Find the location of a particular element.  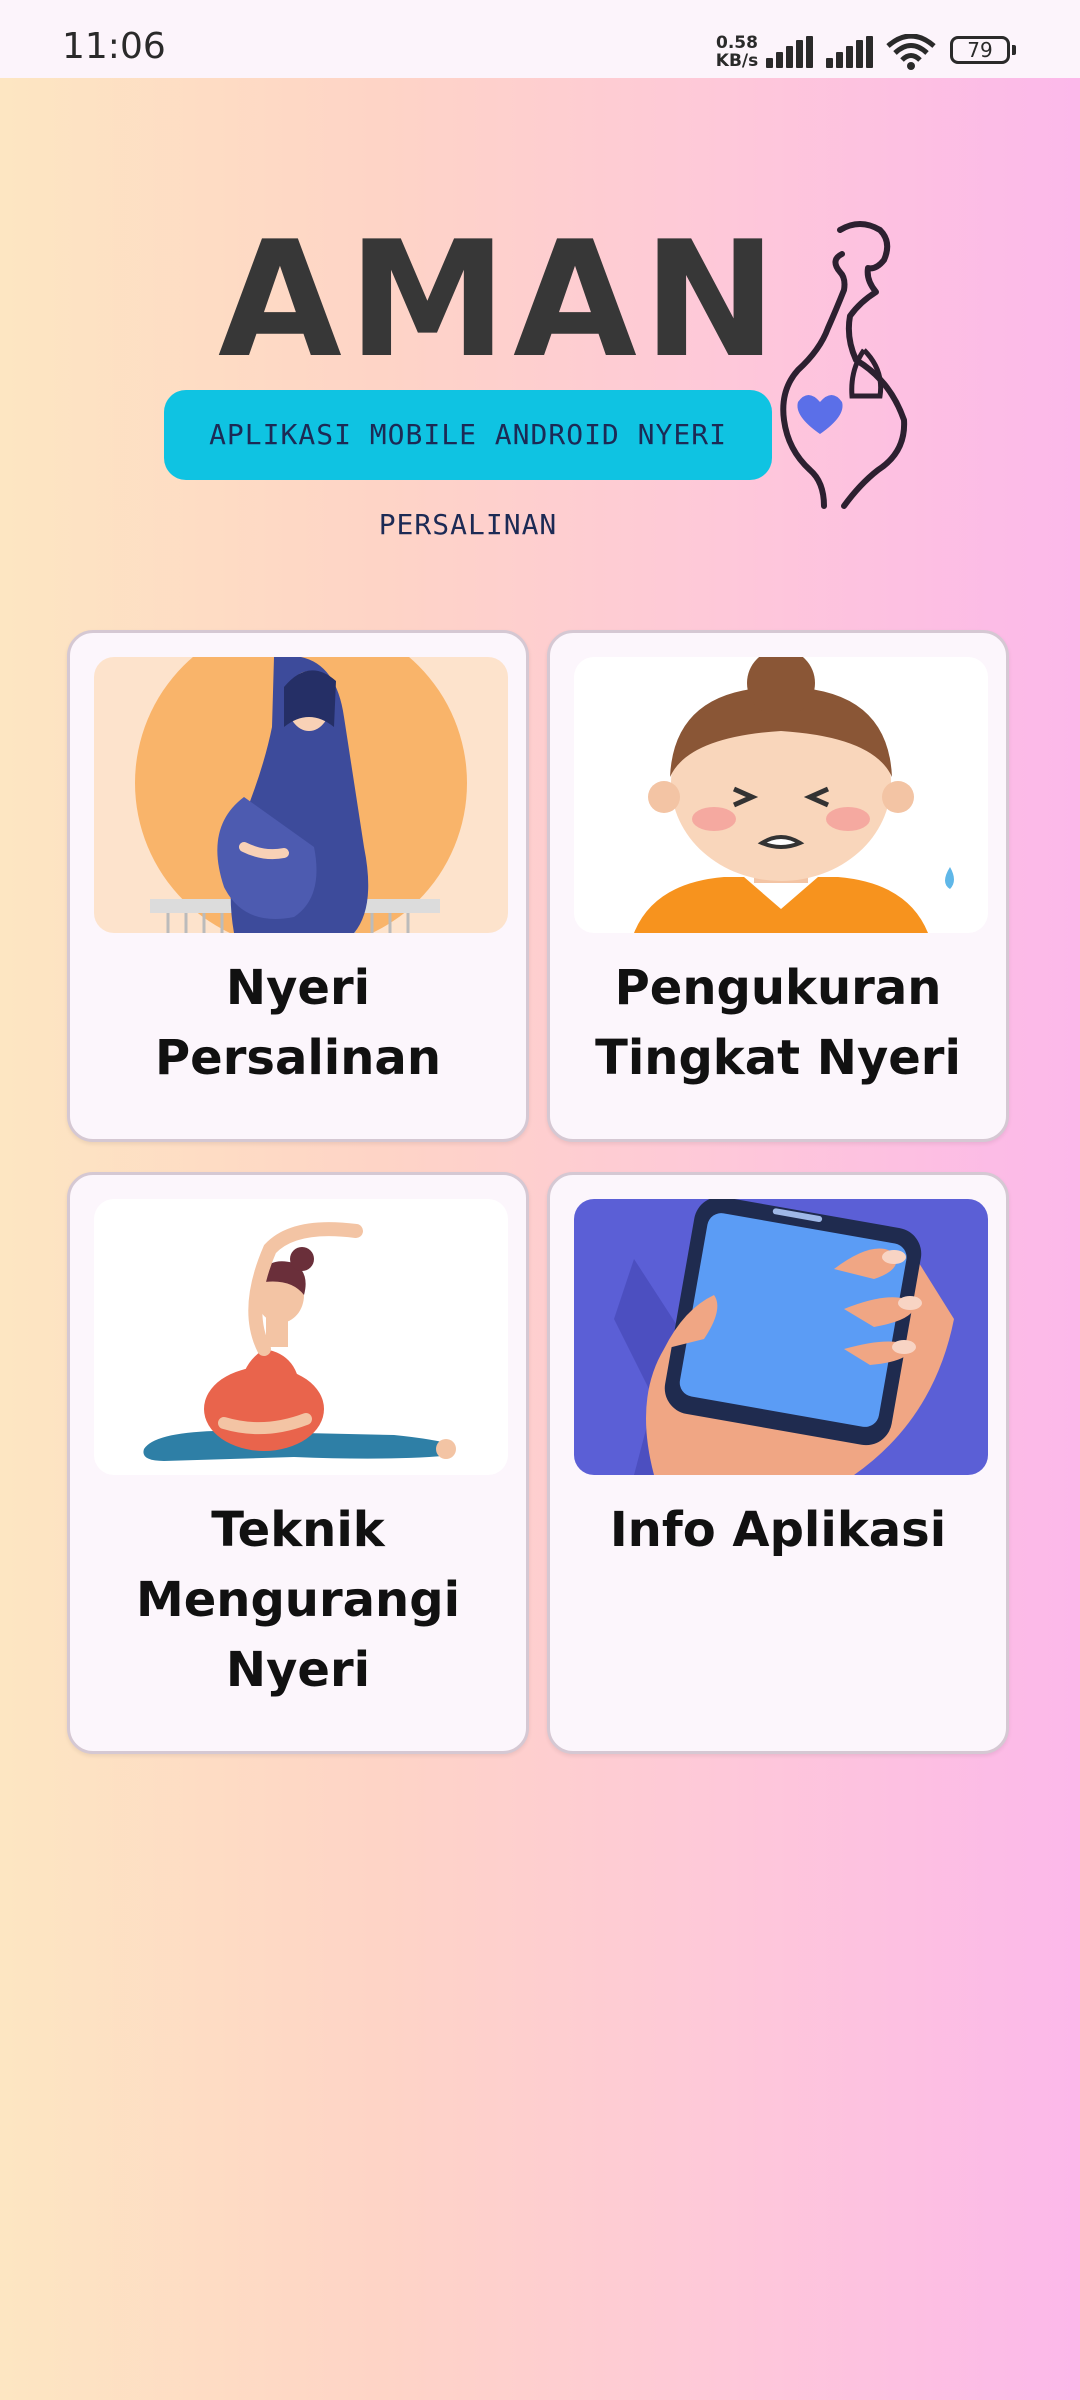

logo-subtitle: APLIKASI MOBILE ANDROID NYERI PERSALINAN is located at coordinates (468, 465).